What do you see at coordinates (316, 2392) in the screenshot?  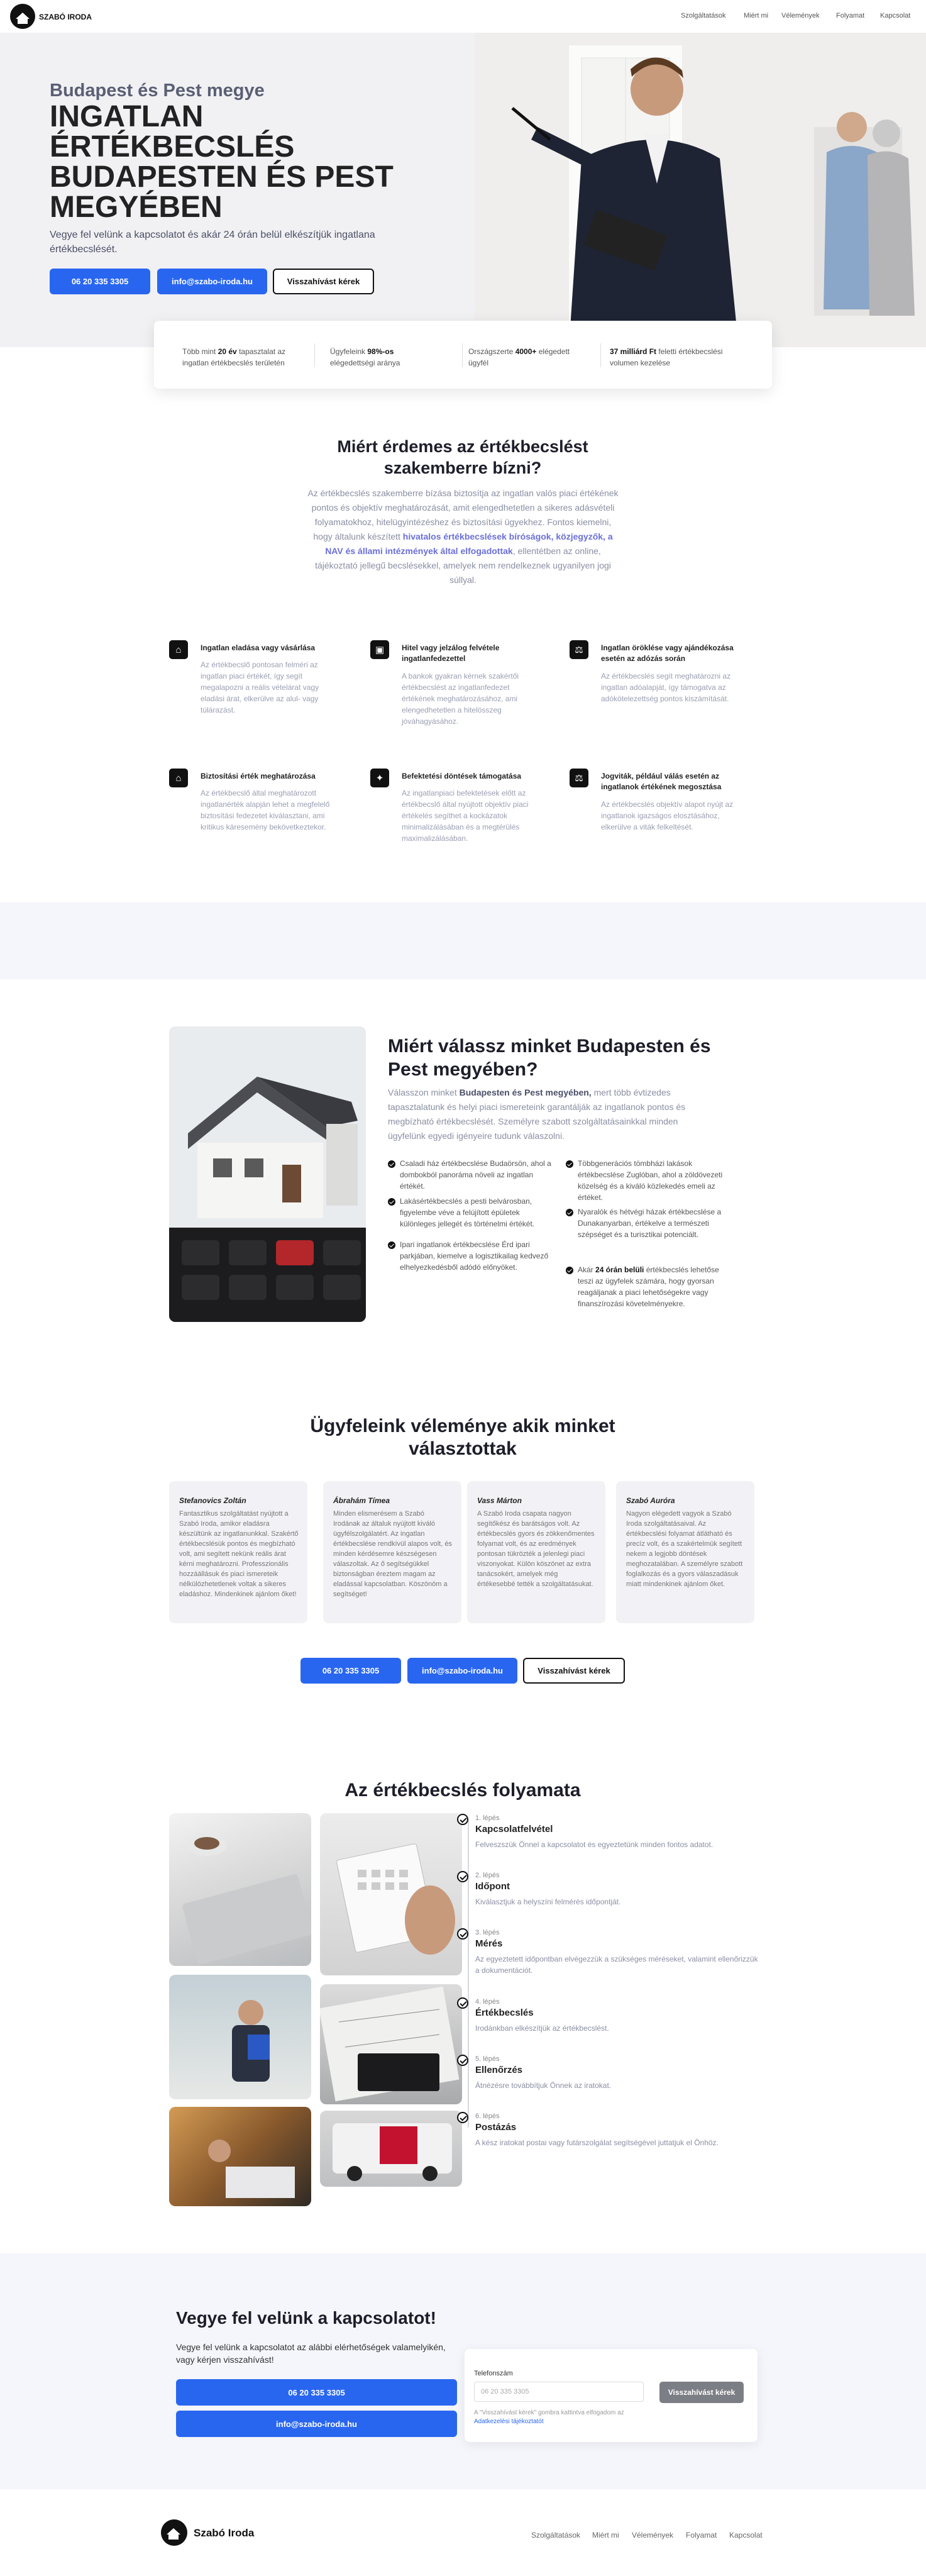 I see `contact-phone-button: 06 20 335 3305` at bounding box center [316, 2392].